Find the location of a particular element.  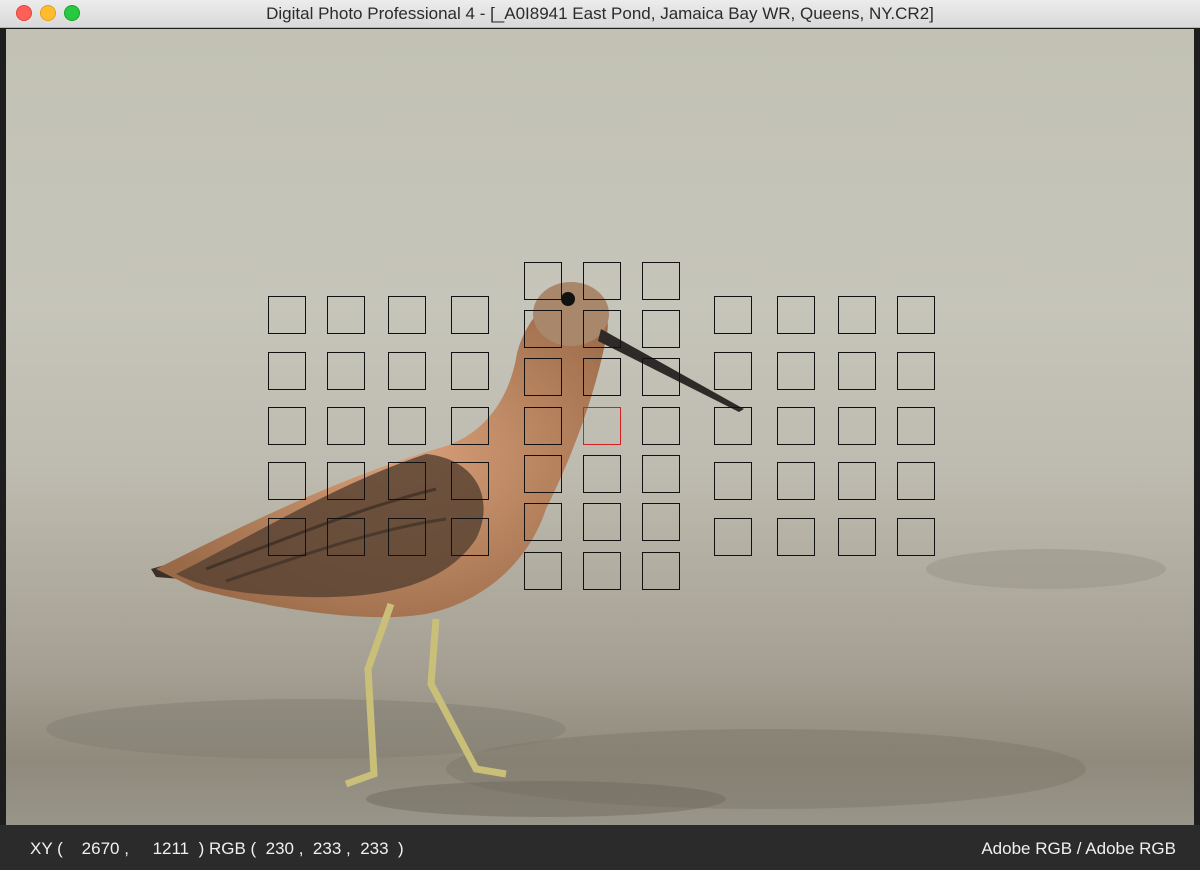

af-point-active is located at coordinates (602, 426).